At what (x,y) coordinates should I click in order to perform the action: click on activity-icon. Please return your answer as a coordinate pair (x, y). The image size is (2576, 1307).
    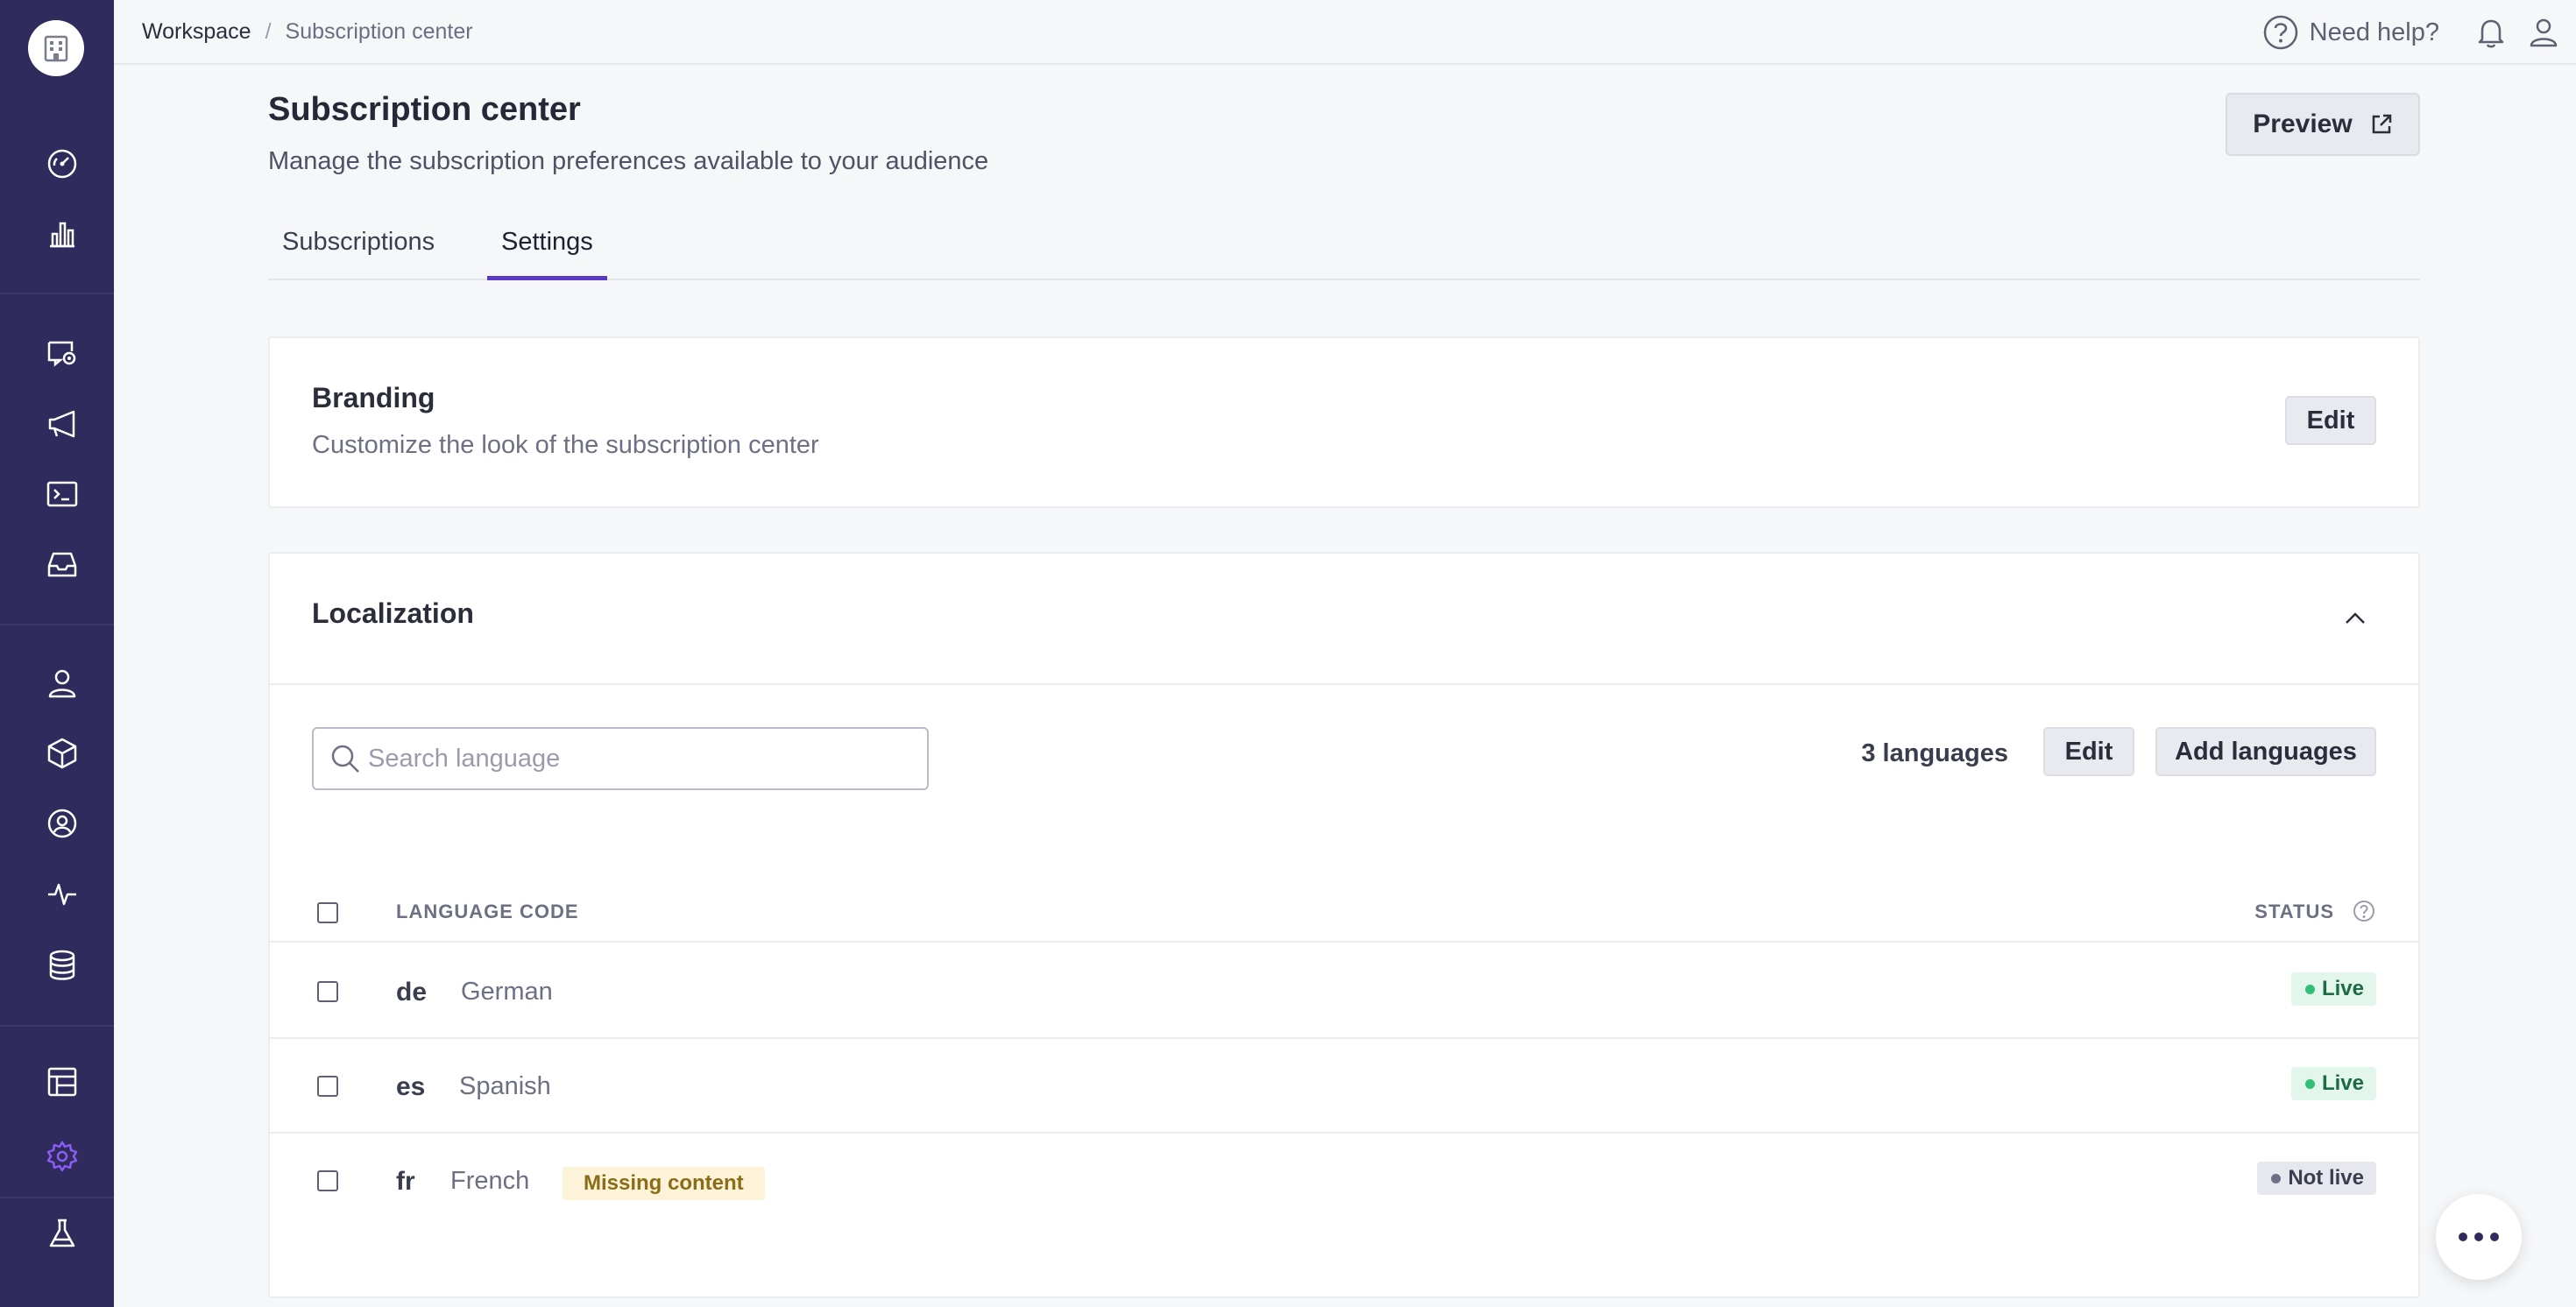
    Looking at the image, I should click on (62, 893).